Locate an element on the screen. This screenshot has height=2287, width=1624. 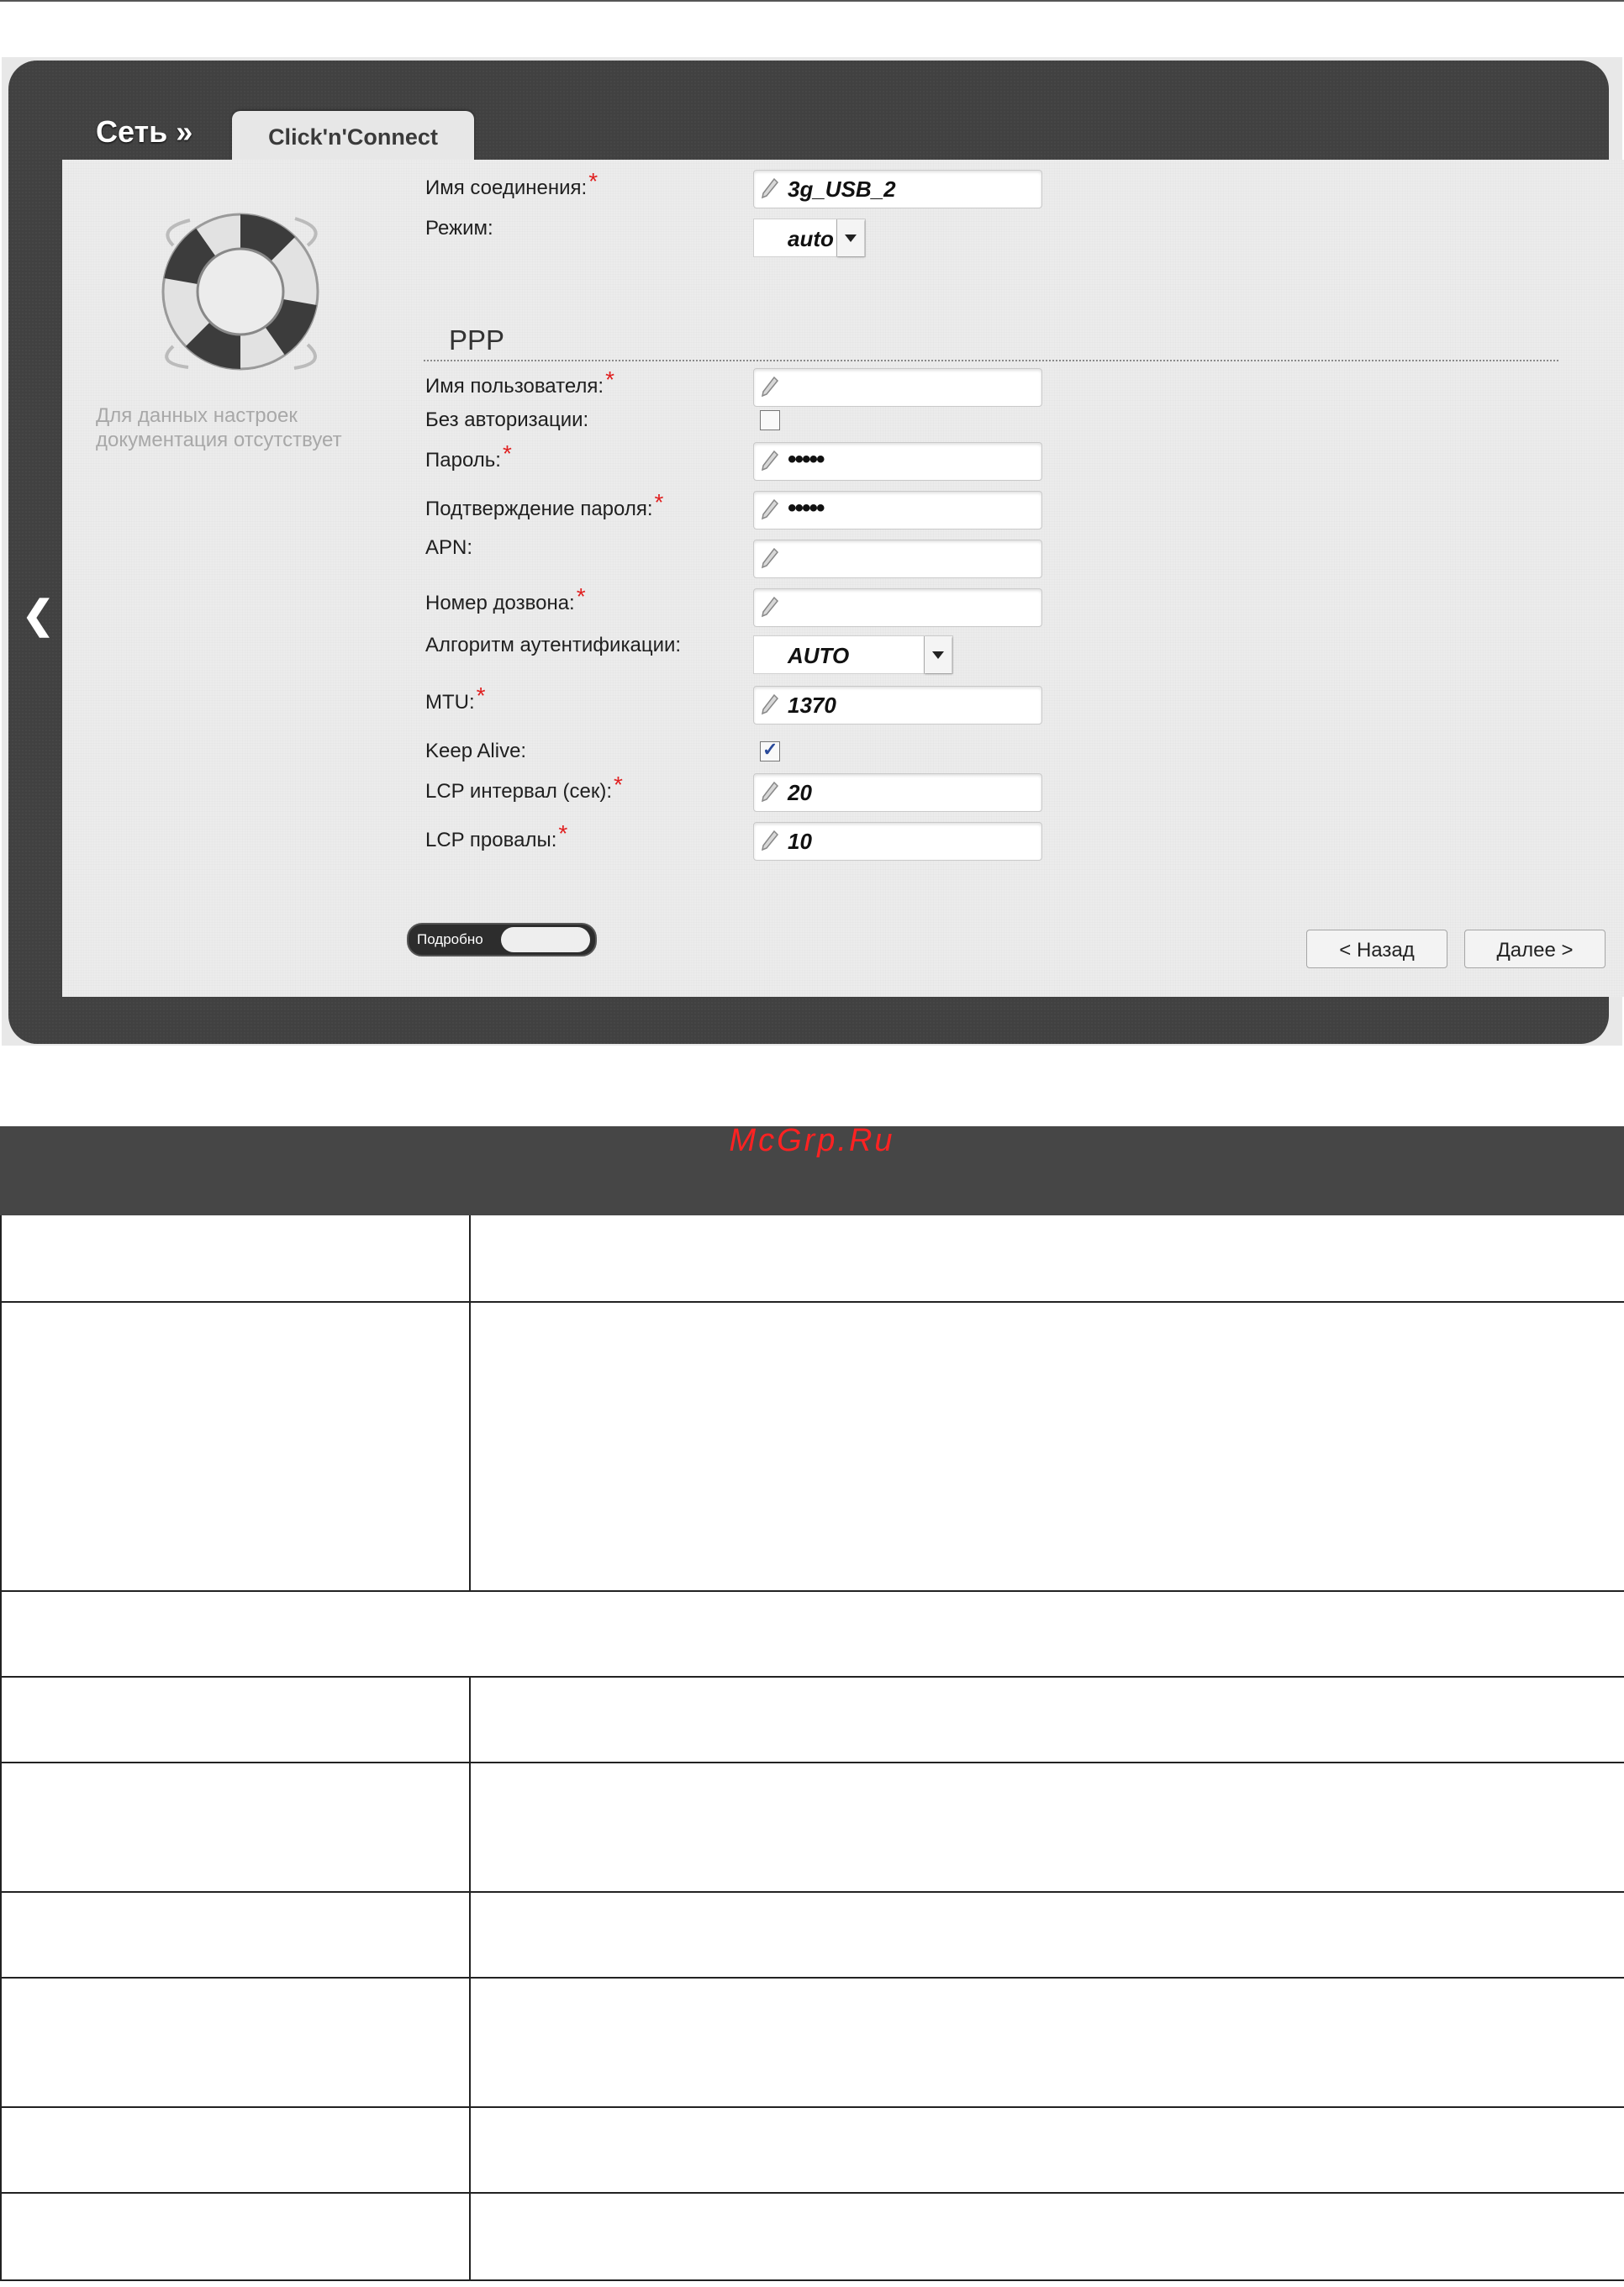
password-value: ••••• is located at coordinates (806, 459).